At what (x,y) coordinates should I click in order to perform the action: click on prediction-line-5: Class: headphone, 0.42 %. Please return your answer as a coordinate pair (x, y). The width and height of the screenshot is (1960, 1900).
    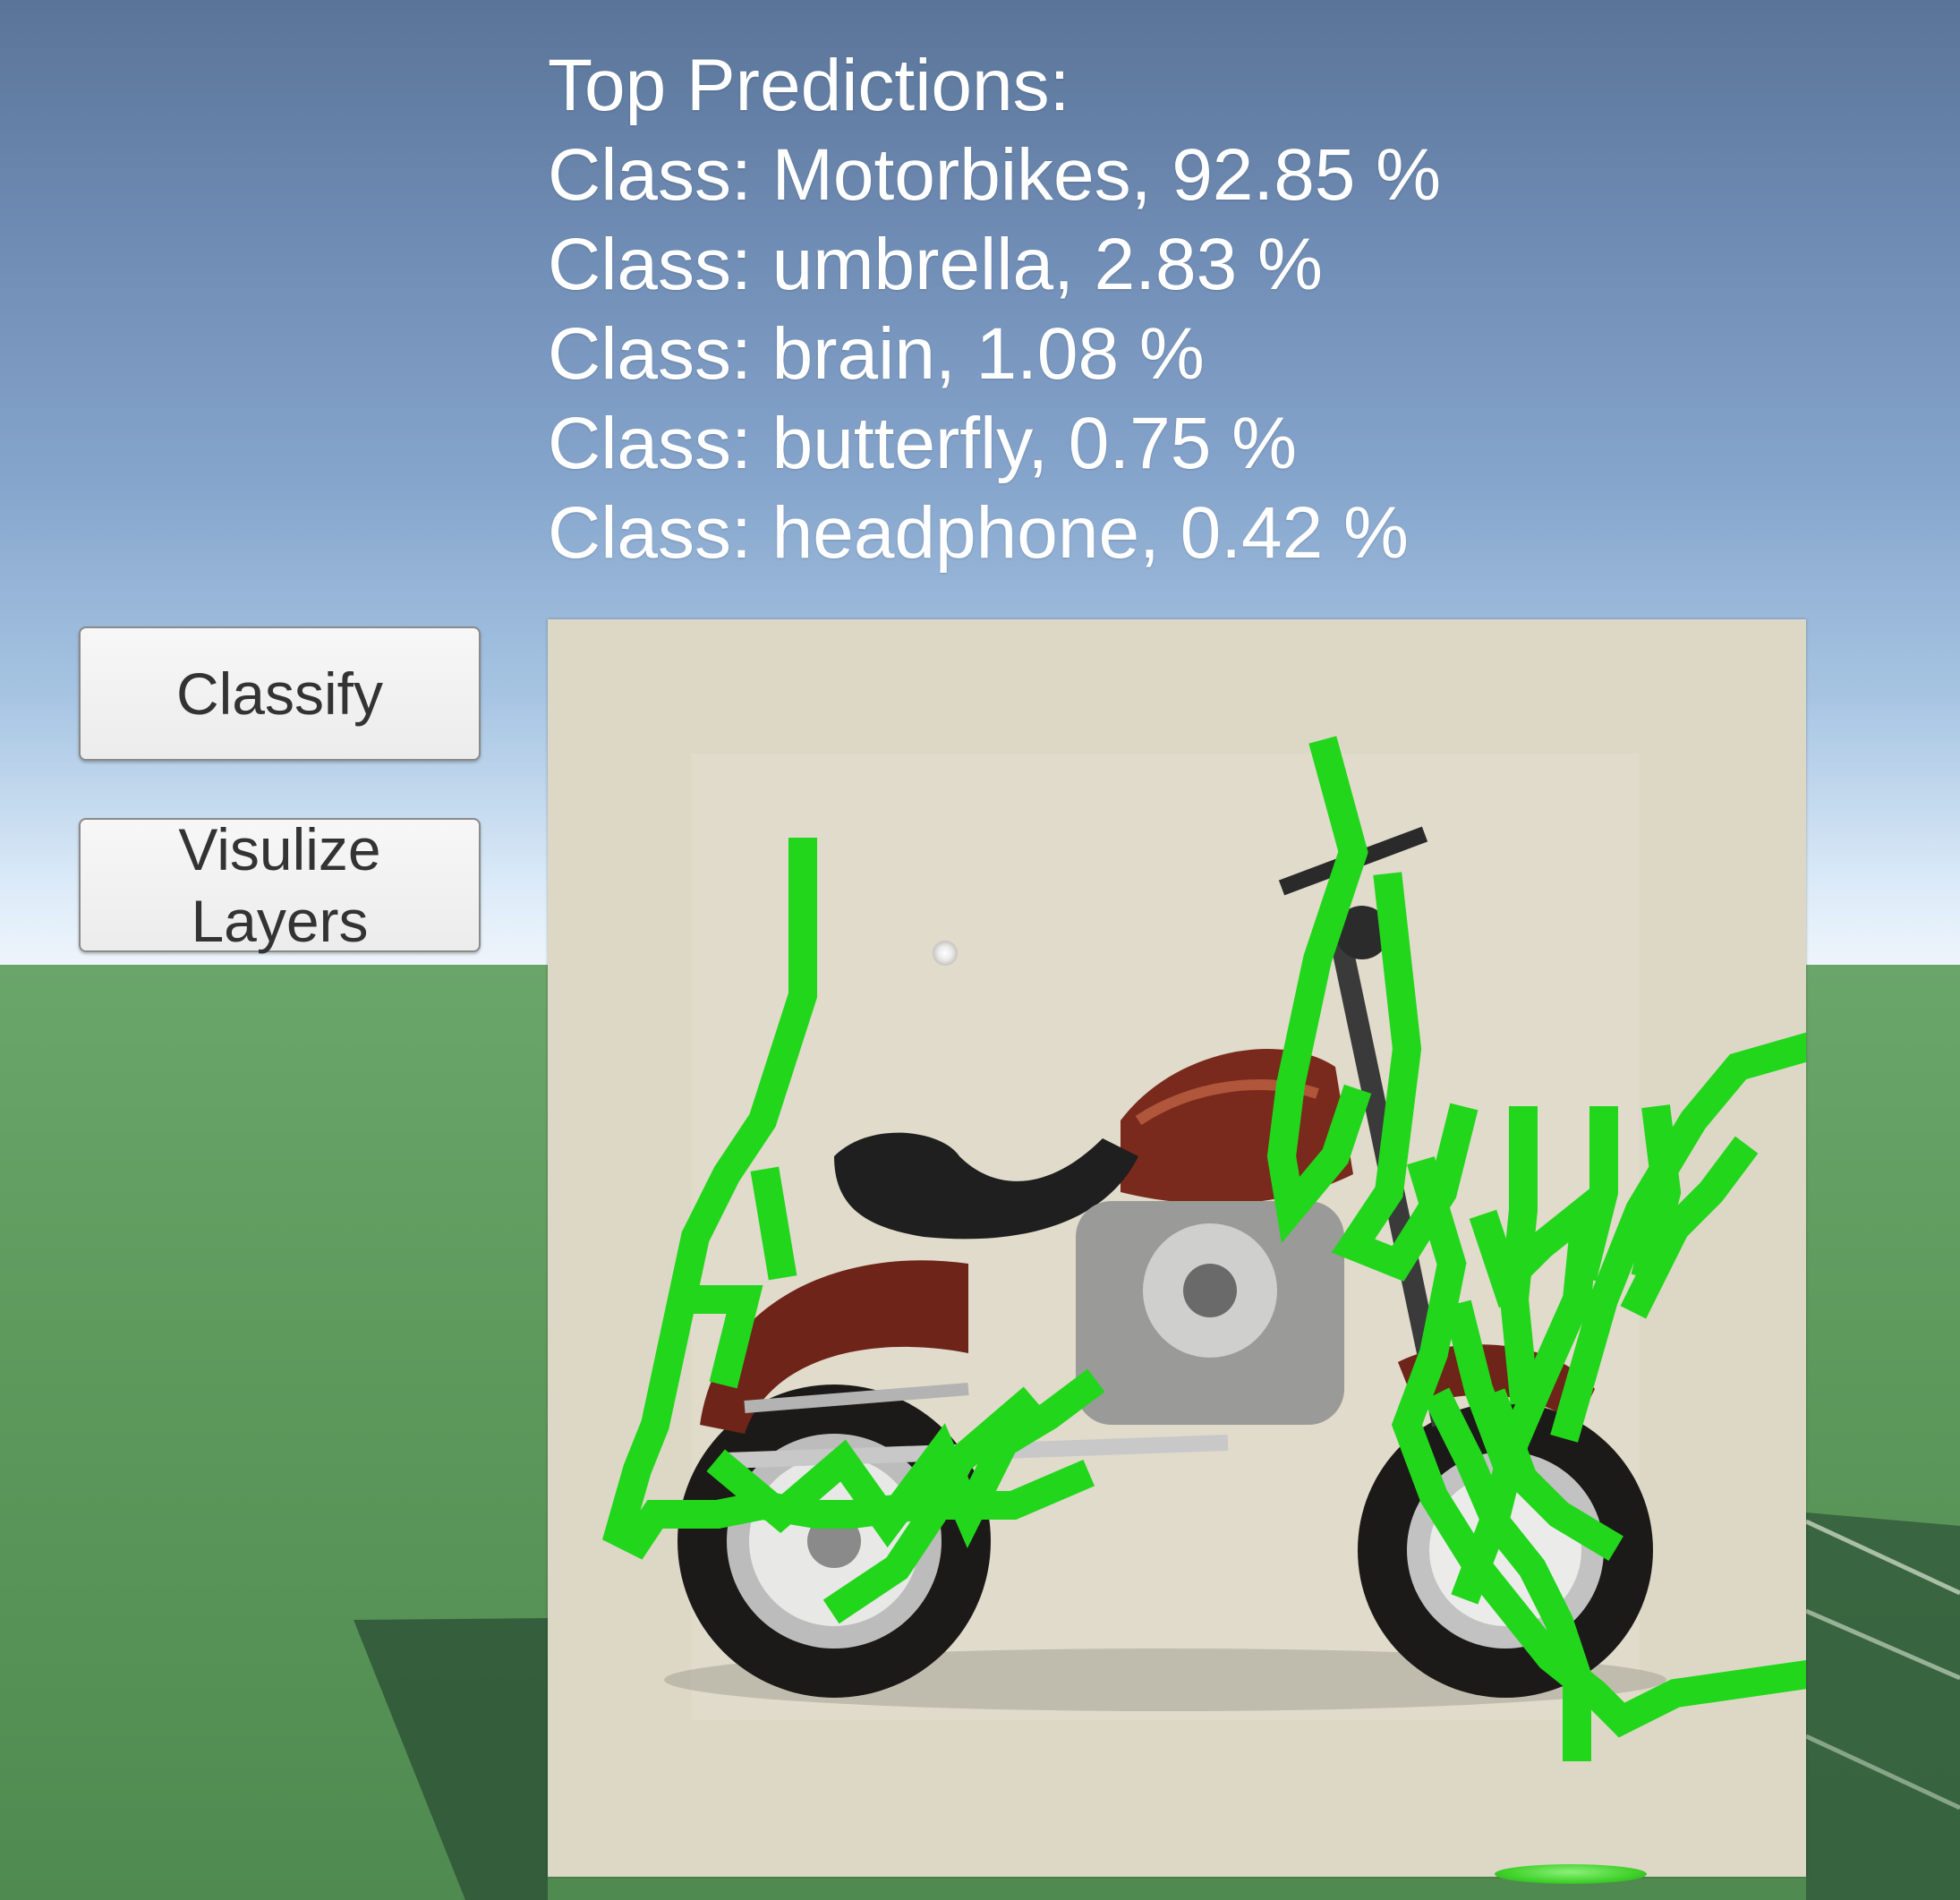
    Looking at the image, I should click on (978, 533).